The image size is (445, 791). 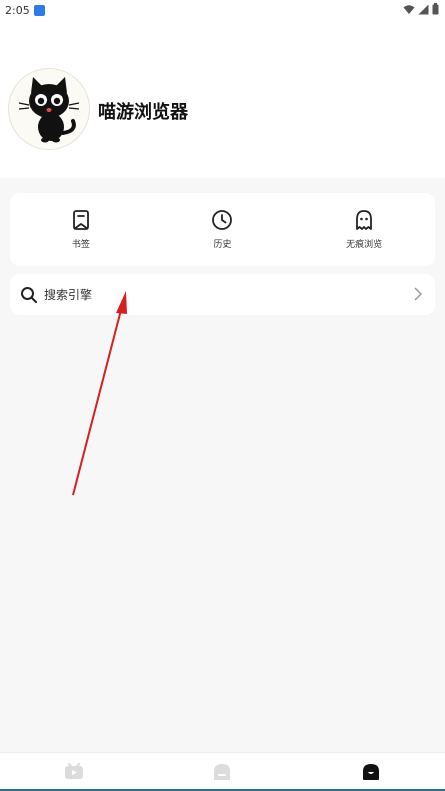 What do you see at coordinates (364, 245) in the screenshot?
I see `incognito-label: 无痕浏览` at bounding box center [364, 245].